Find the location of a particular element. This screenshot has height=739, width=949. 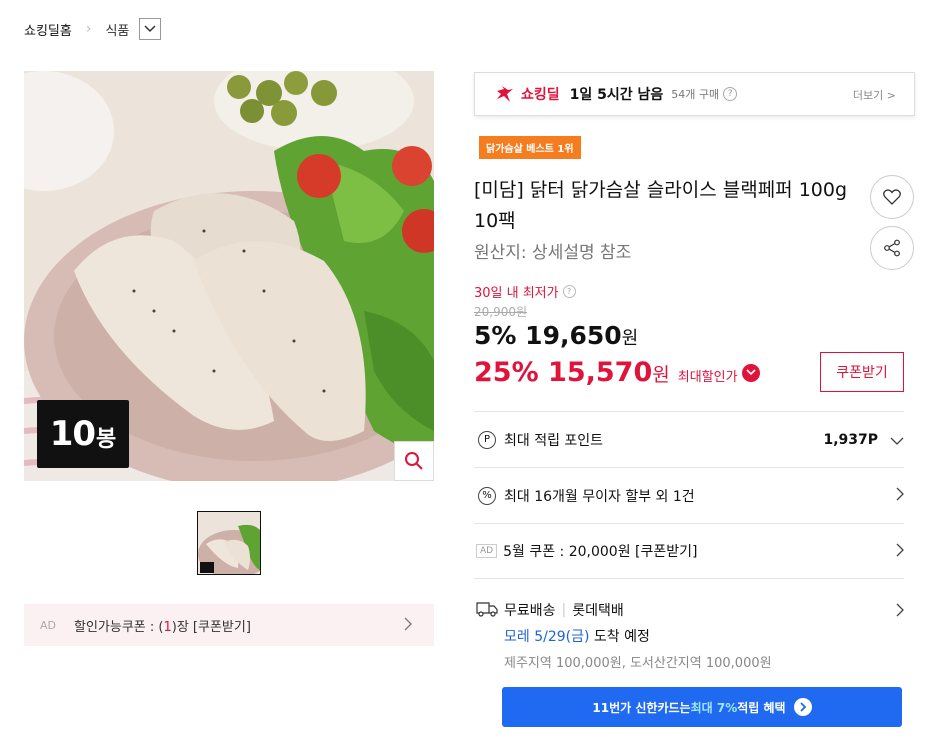

sale-amount: 19,650 is located at coordinates (573, 335).